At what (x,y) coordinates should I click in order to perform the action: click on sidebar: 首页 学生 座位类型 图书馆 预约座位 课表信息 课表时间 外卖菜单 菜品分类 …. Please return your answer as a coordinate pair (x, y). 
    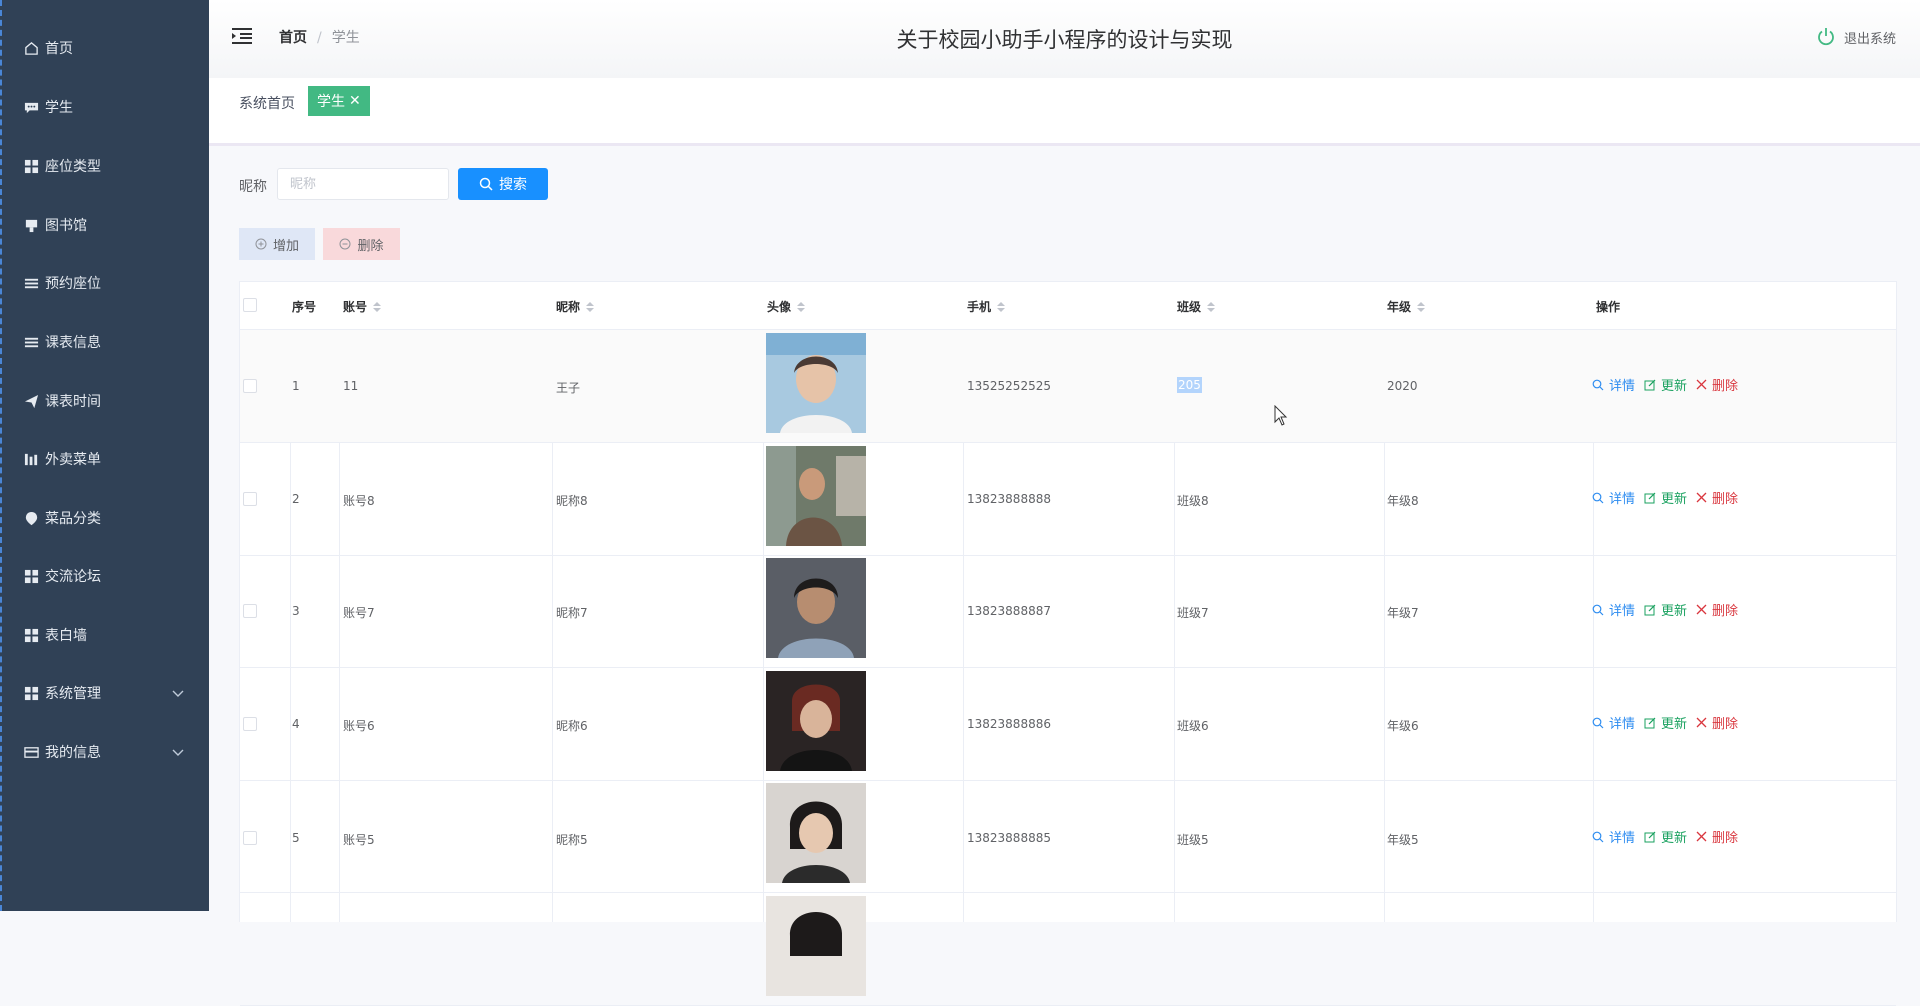
    Looking at the image, I should click on (104, 455).